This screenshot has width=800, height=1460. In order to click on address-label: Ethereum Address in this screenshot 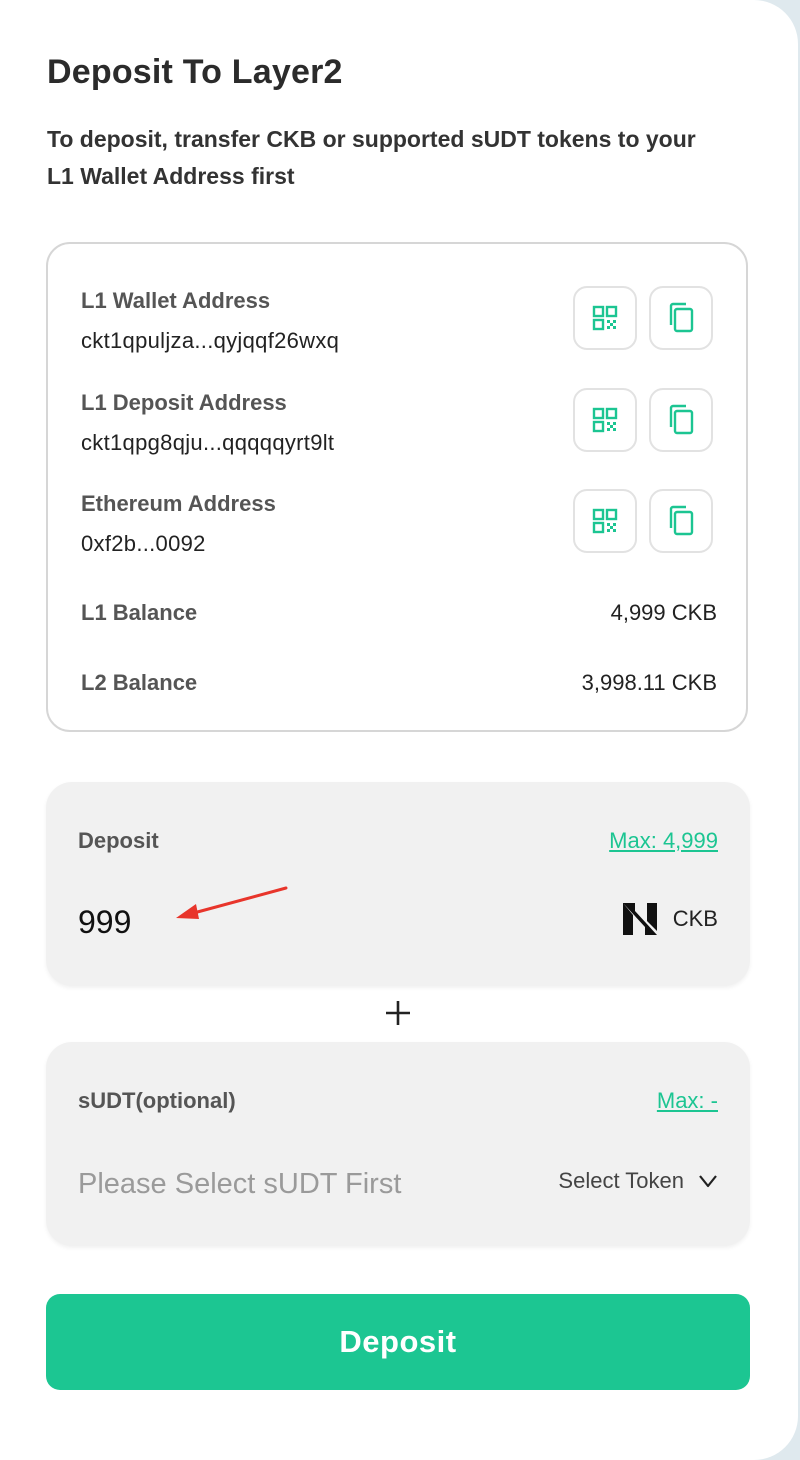, I will do `click(178, 503)`.